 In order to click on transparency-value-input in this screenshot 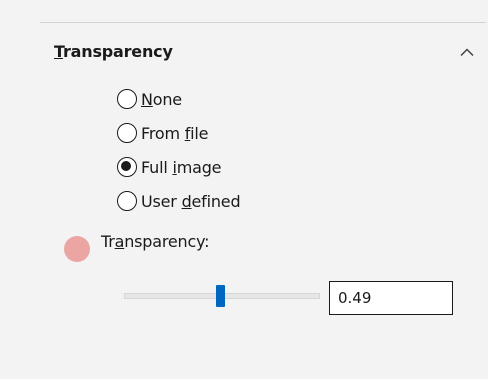, I will do `click(391, 298)`.